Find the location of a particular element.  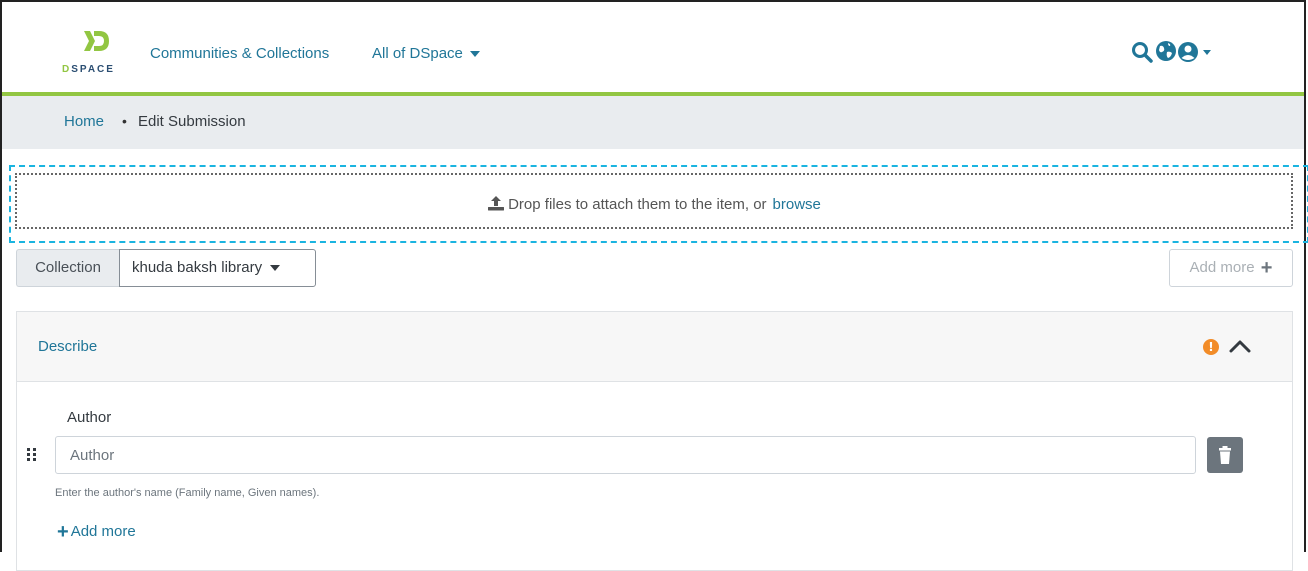

collapse-section-button is located at coordinates (1240, 347).